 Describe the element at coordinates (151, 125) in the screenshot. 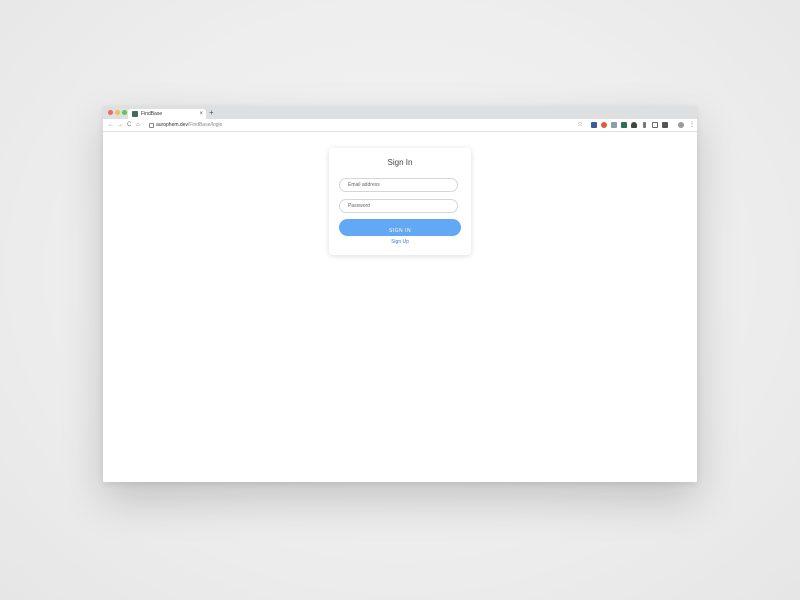

I see `lock-icon` at that location.